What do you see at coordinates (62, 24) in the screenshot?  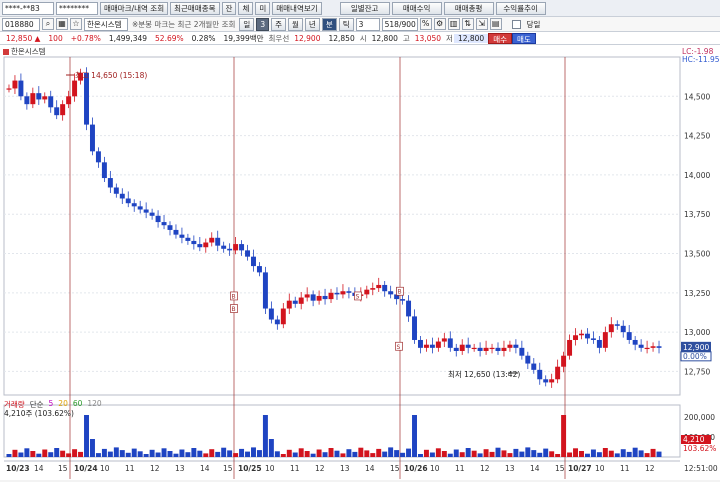 I see `grid-icon: ▦` at bounding box center [62, 24].